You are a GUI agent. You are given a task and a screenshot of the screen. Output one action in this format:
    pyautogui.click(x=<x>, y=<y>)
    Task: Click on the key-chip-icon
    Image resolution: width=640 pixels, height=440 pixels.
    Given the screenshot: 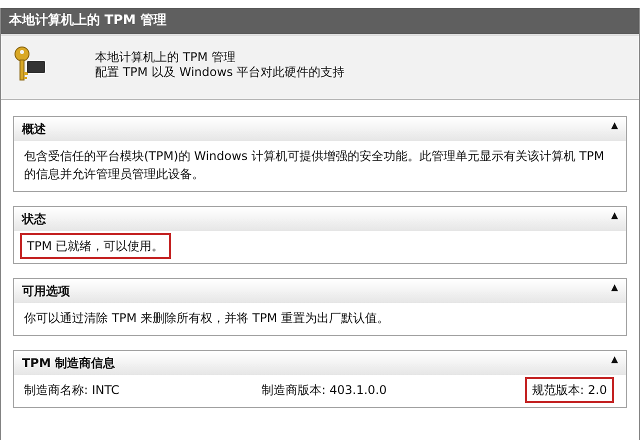 What is the action you would take?
    pyautogui.click(x=30, y=65)
    